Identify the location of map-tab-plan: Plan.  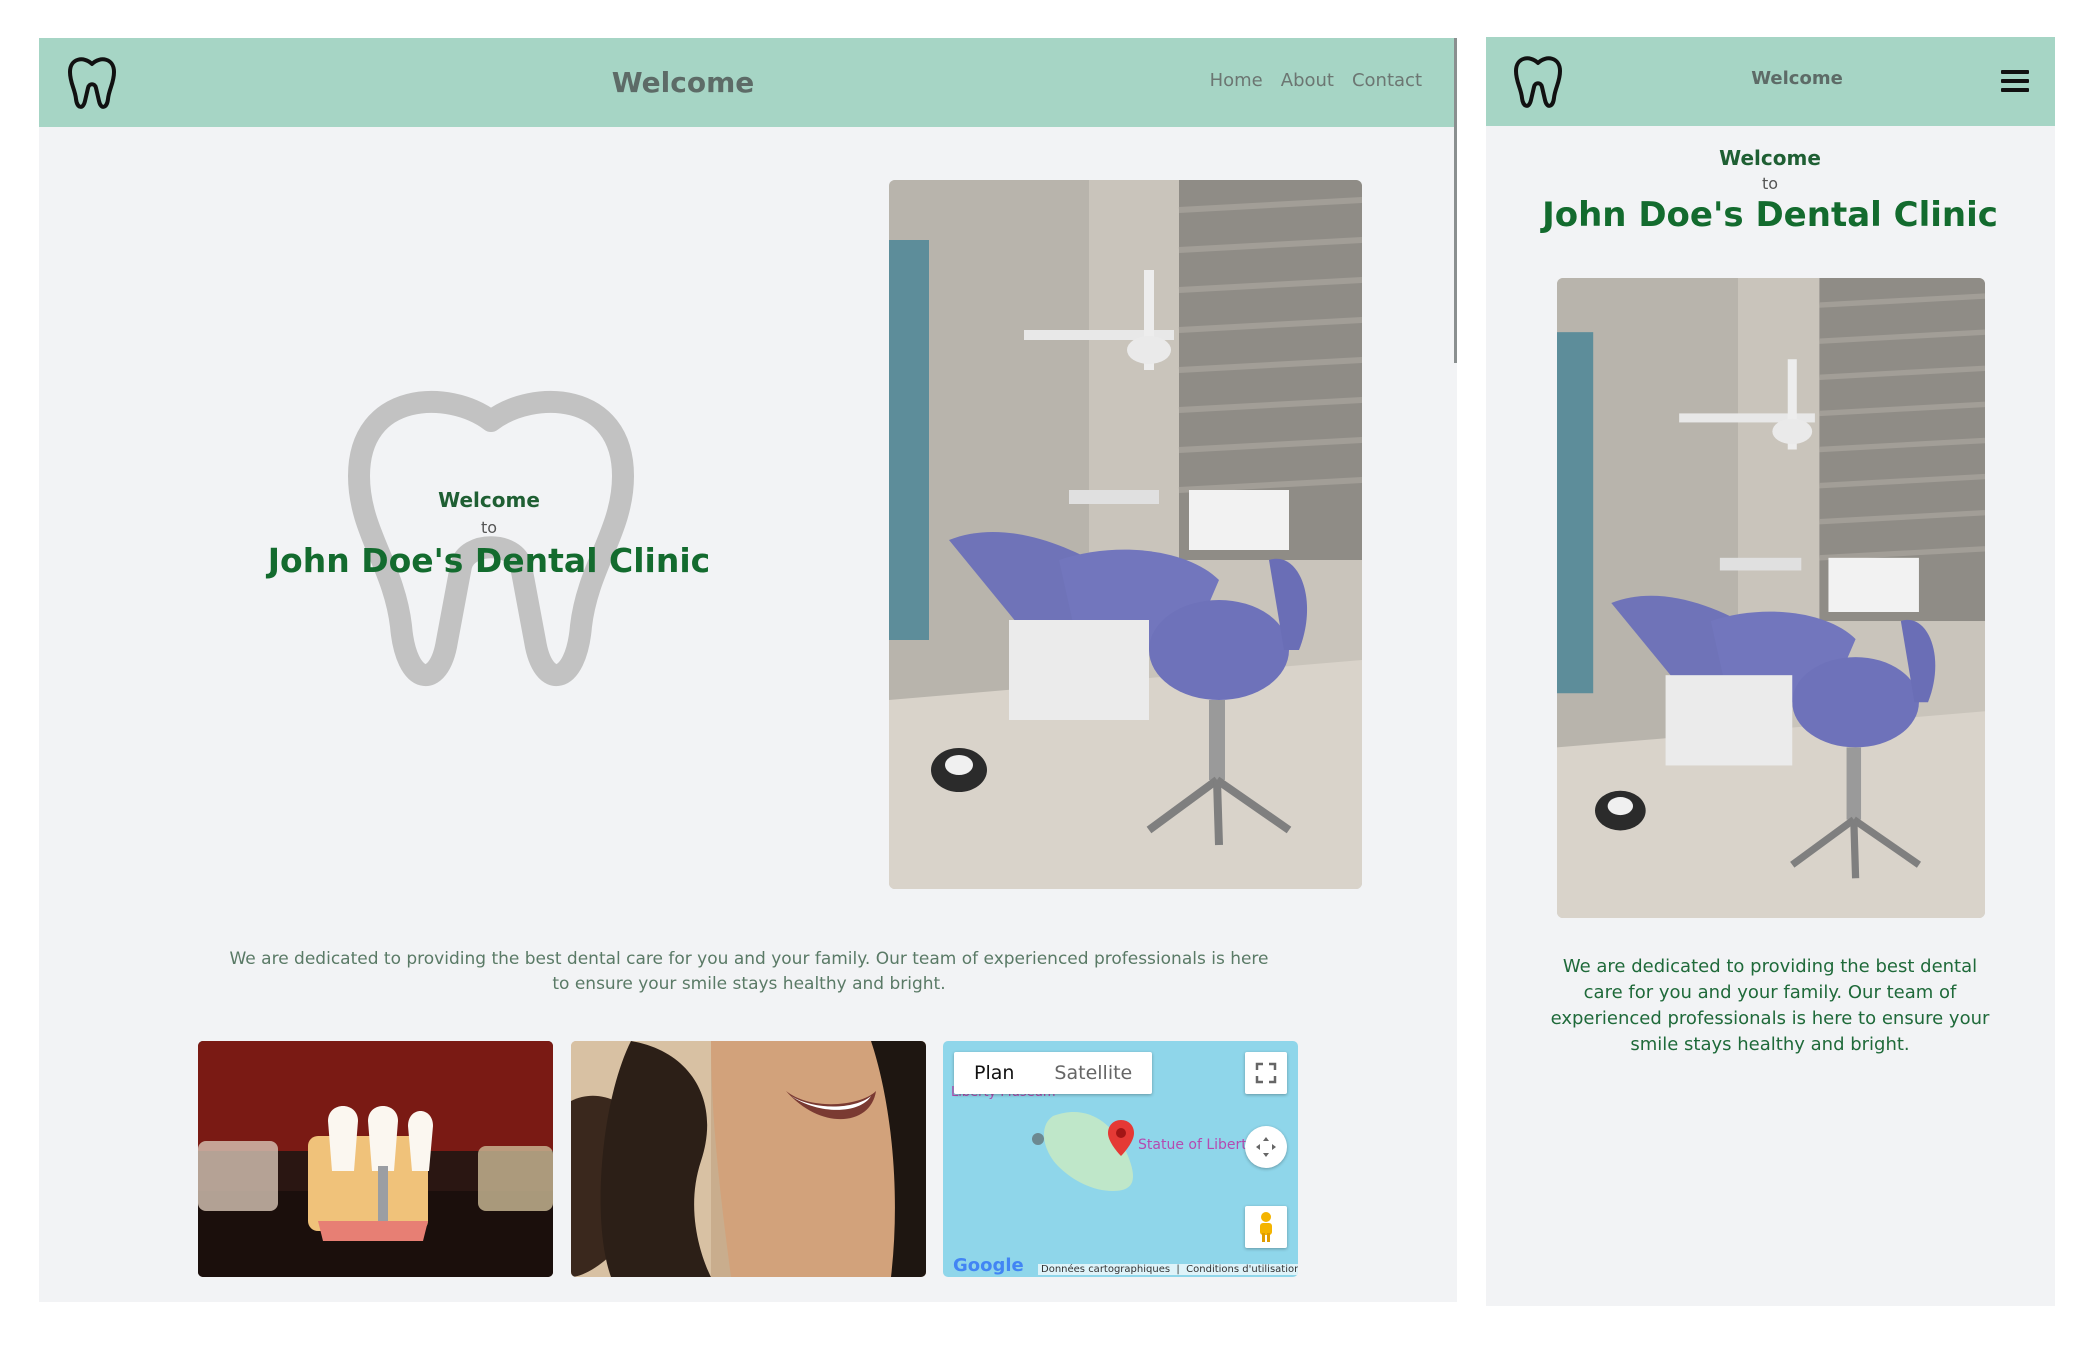
(994, 1073).